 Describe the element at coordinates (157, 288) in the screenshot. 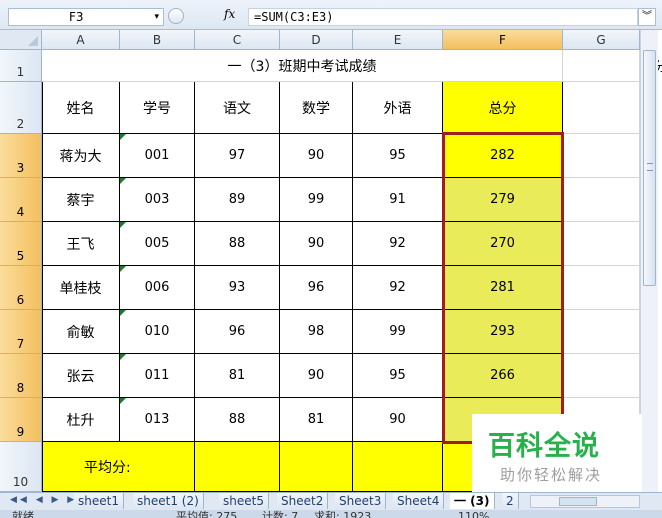

I see `student-id: 006` at that location.